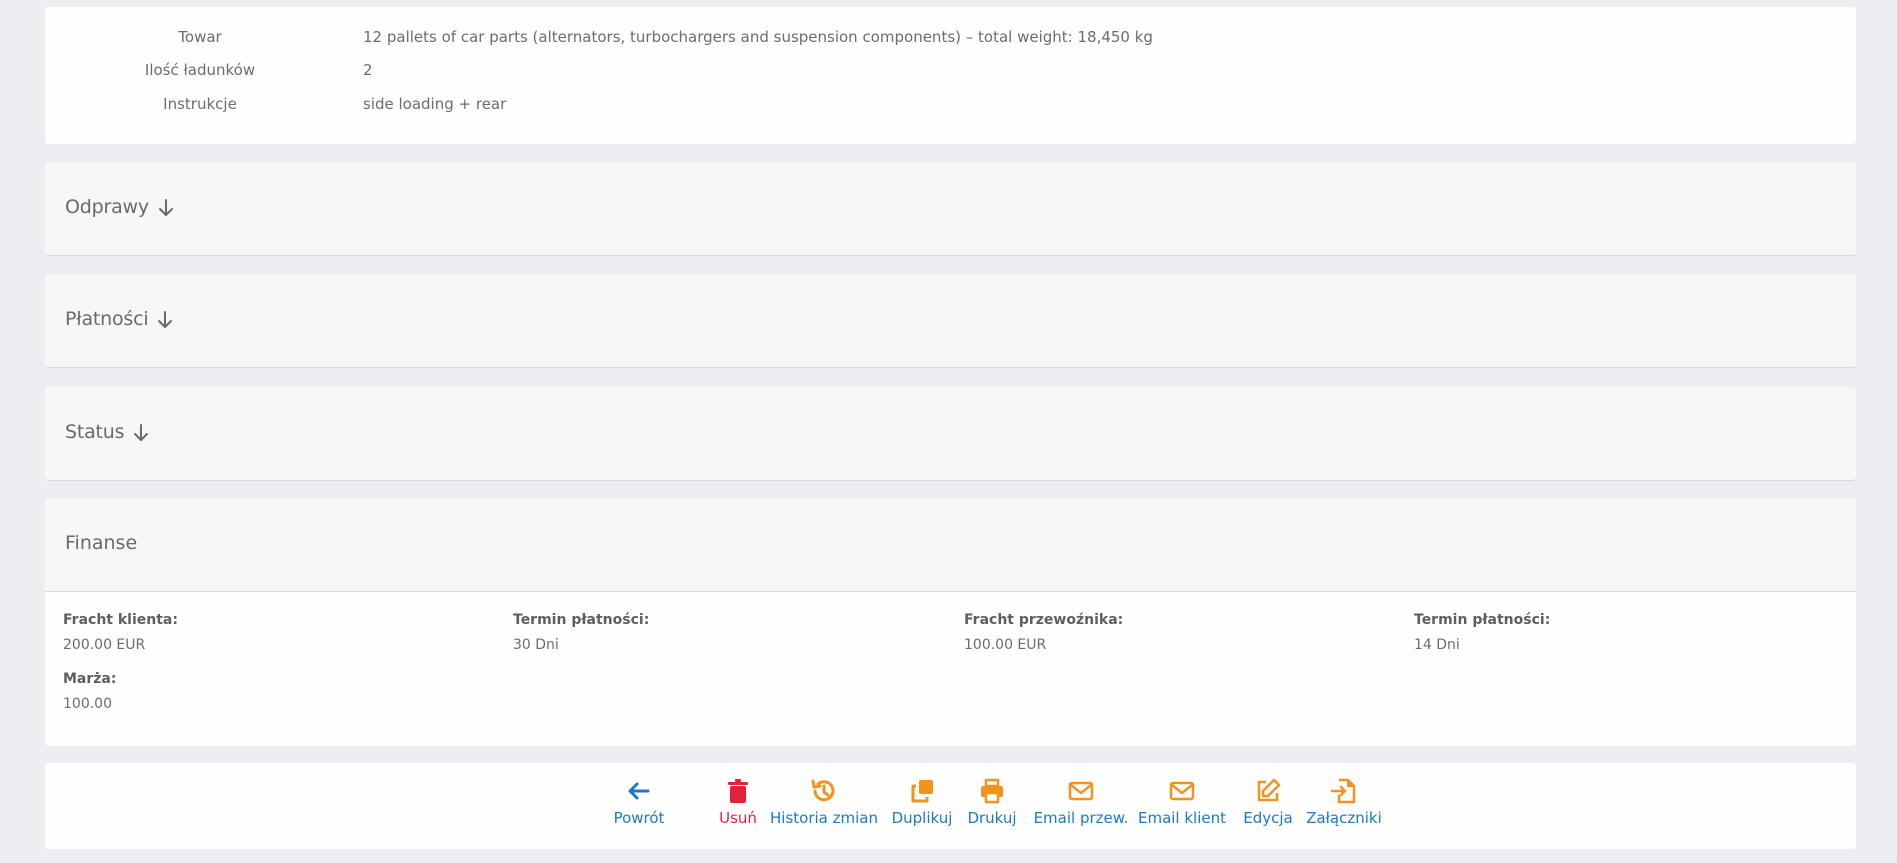 The image size is (1897, 863). Describe the element at coordinates (87, 704) in the screenshot. I see `marza-value: 100.00` at that location.